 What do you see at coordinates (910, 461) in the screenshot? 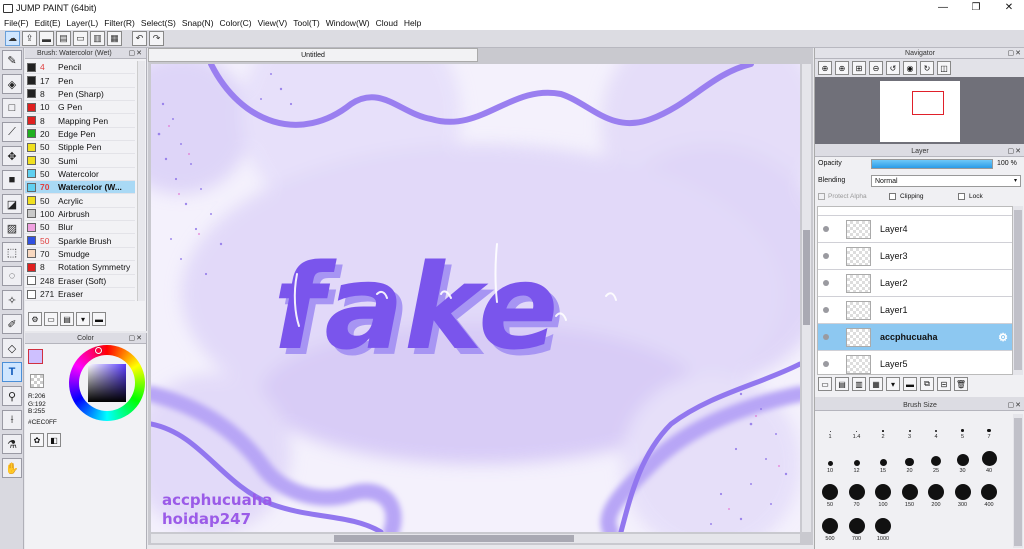
I see `brush-size-option: 20` at bounding box center [910, 461].